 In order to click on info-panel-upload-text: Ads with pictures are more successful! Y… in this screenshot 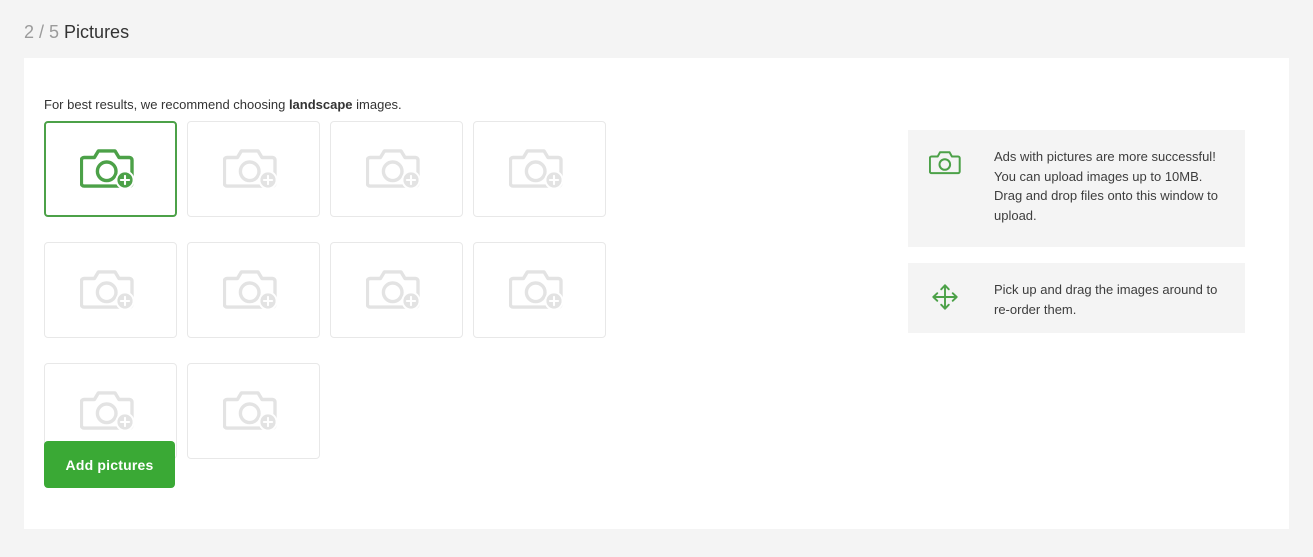, I will do `click(1106, 186)`.